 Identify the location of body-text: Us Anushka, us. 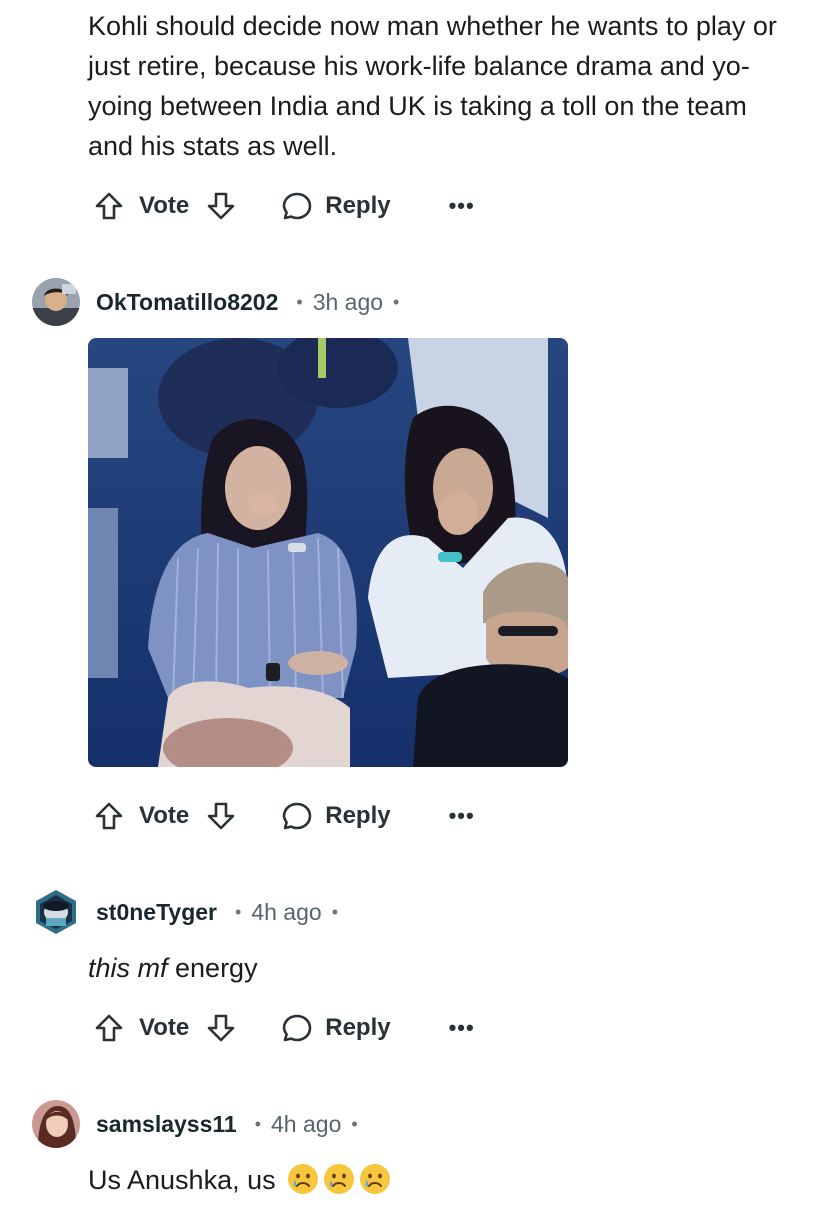
(182, 1180).